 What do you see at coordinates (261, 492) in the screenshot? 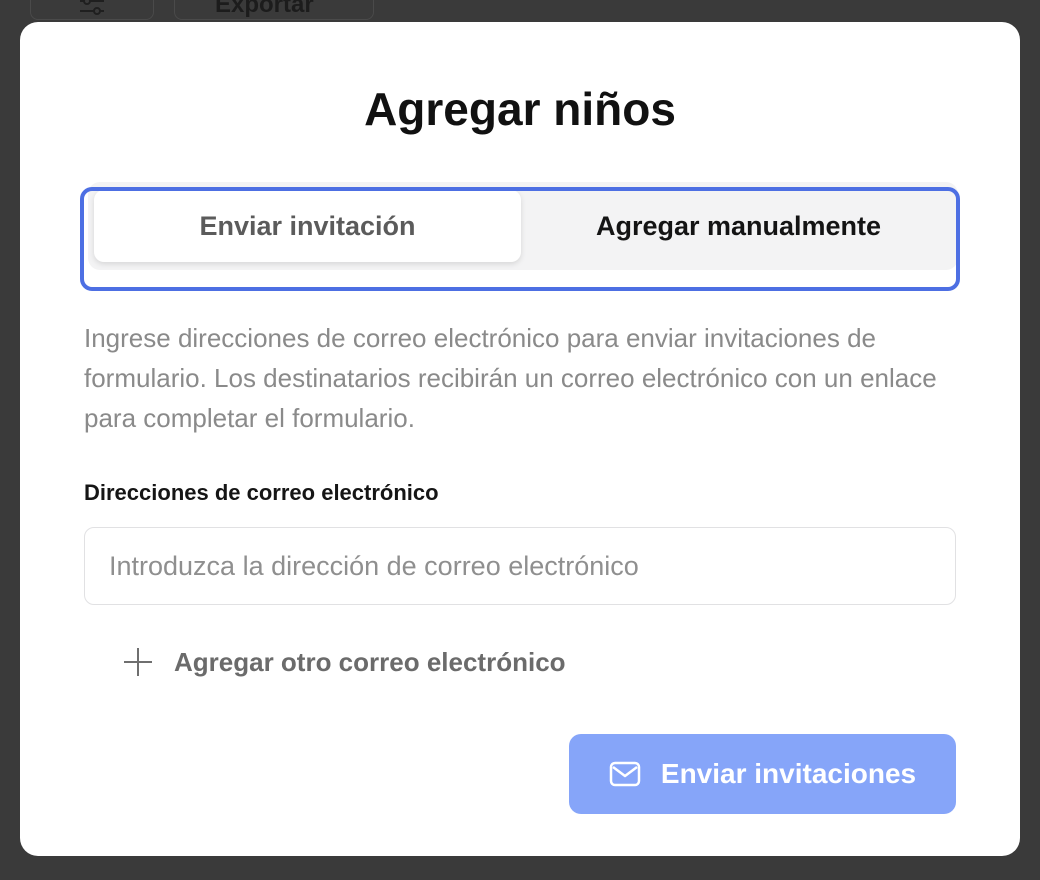
I see `email-field-label: Direcciones de correo electrónico` at bounding box center [261, 492].